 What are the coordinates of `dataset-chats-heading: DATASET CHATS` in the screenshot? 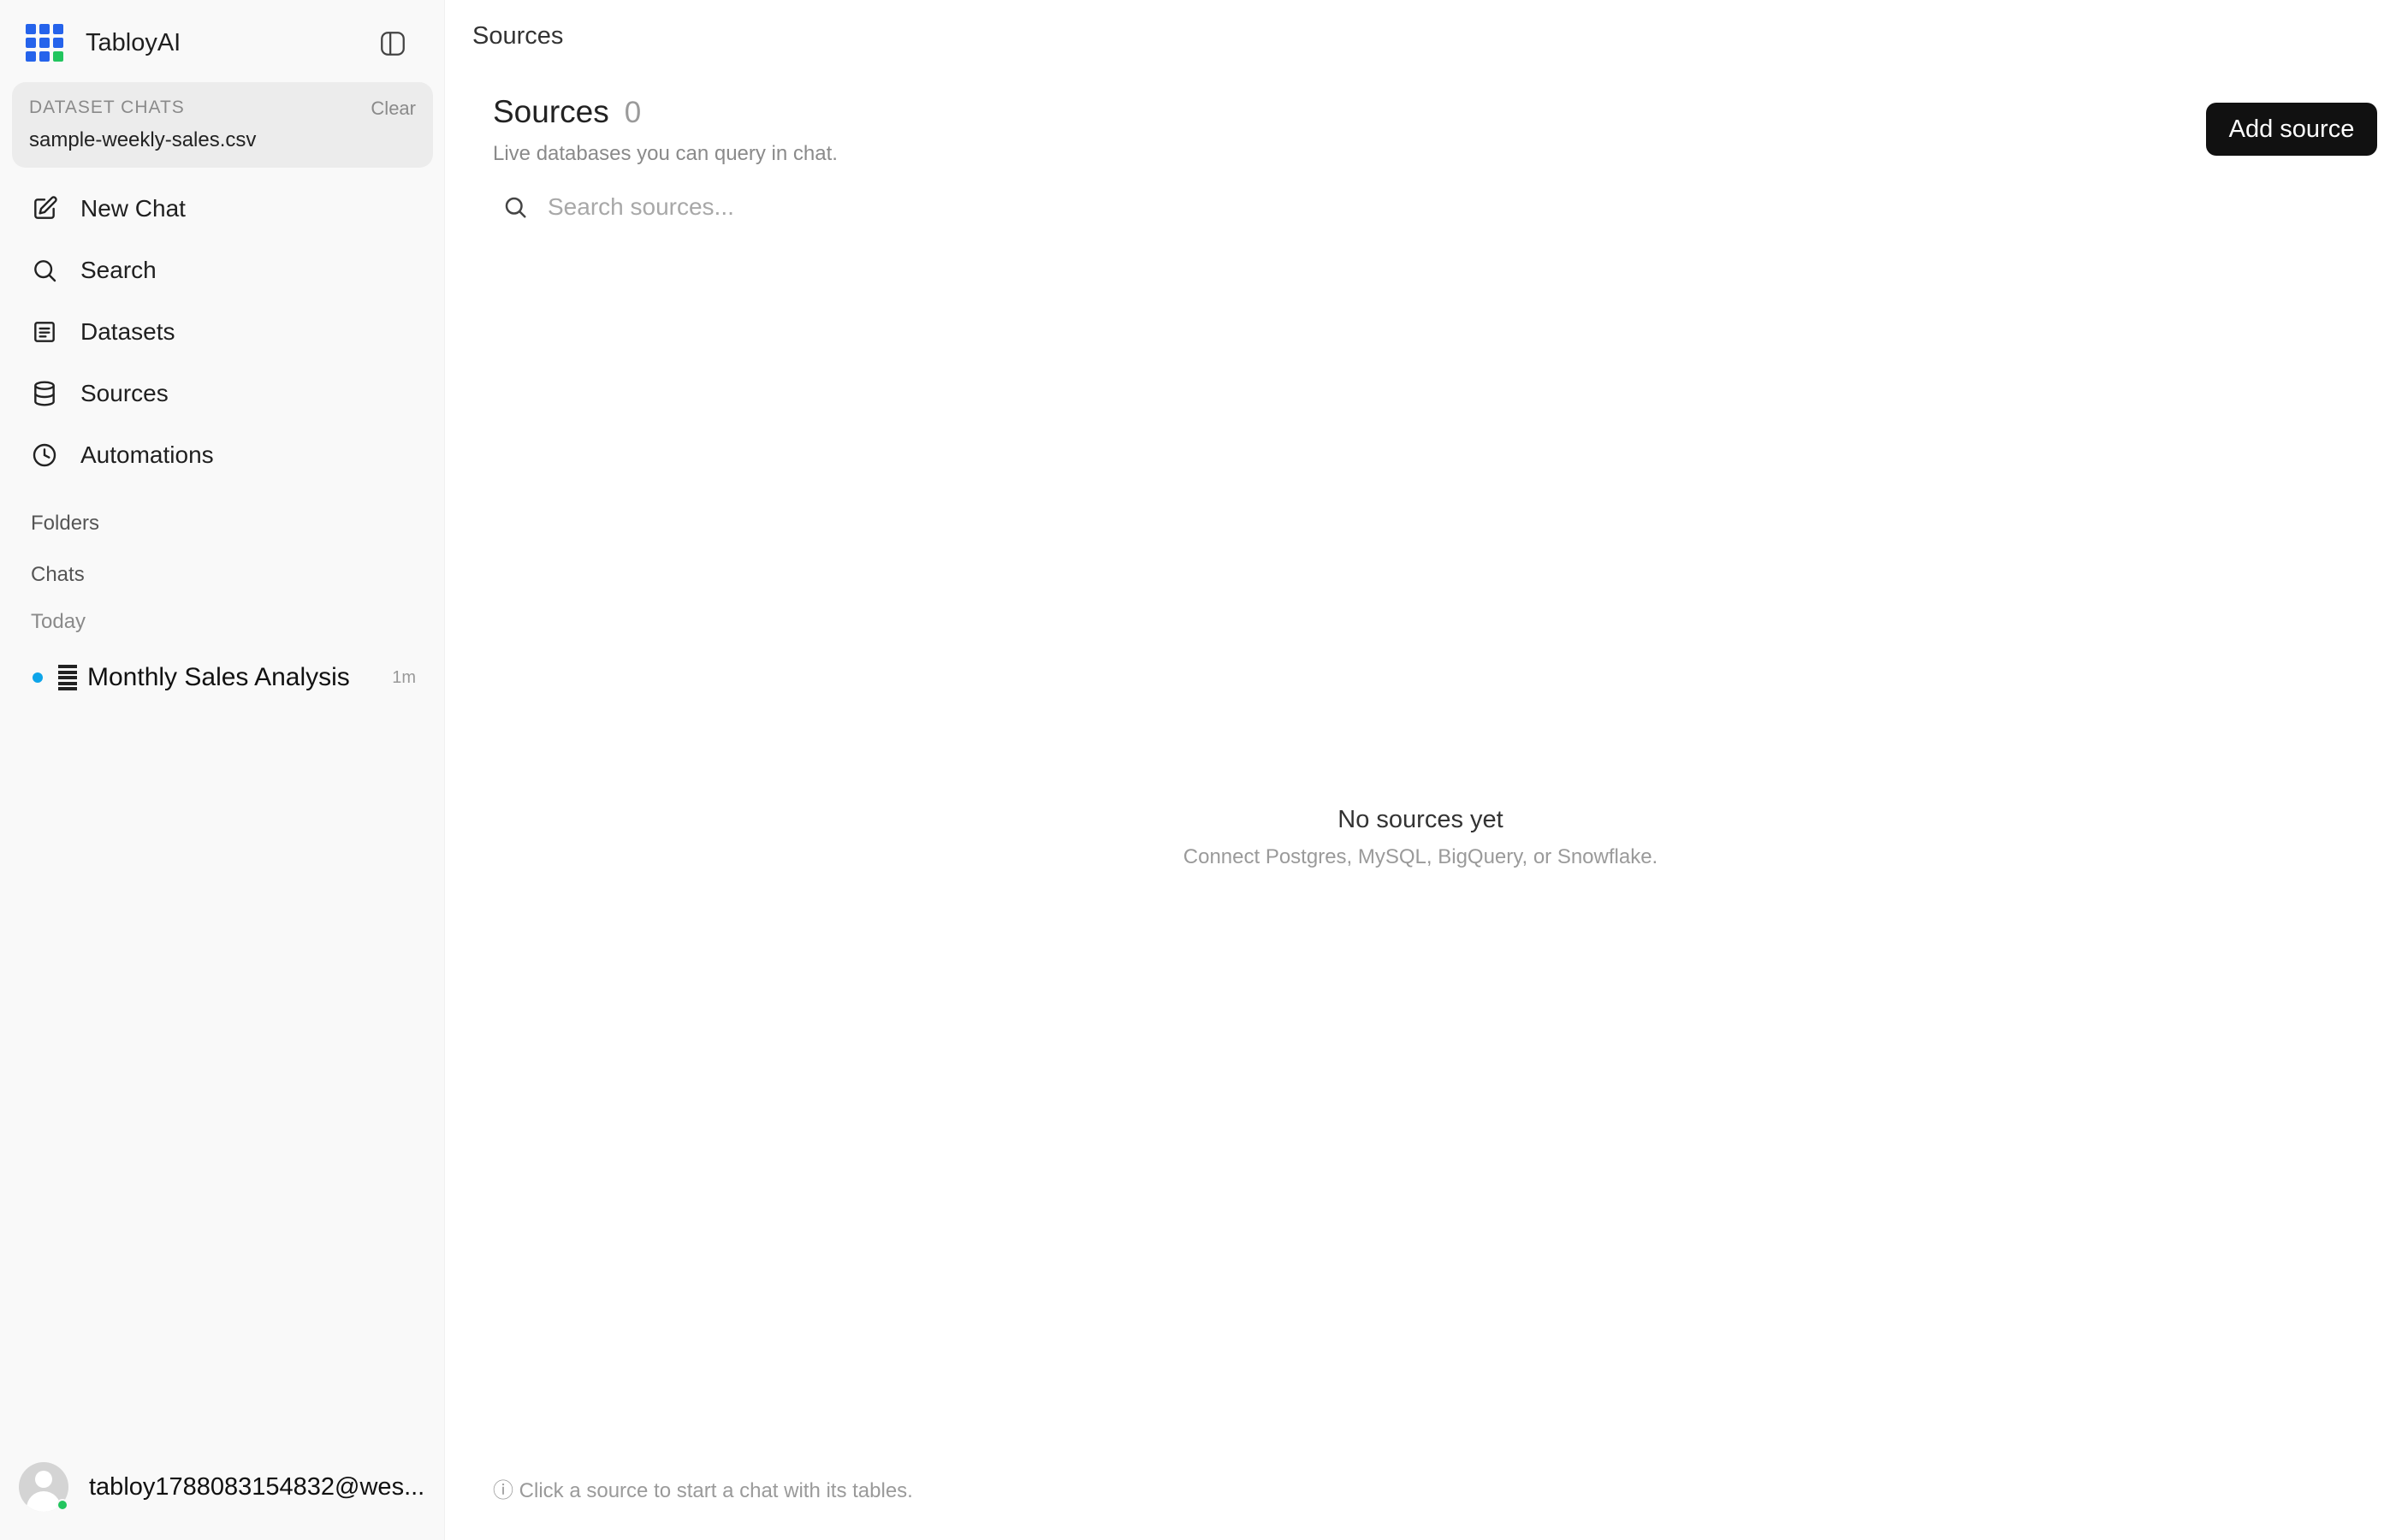 It's located at (107, 107).